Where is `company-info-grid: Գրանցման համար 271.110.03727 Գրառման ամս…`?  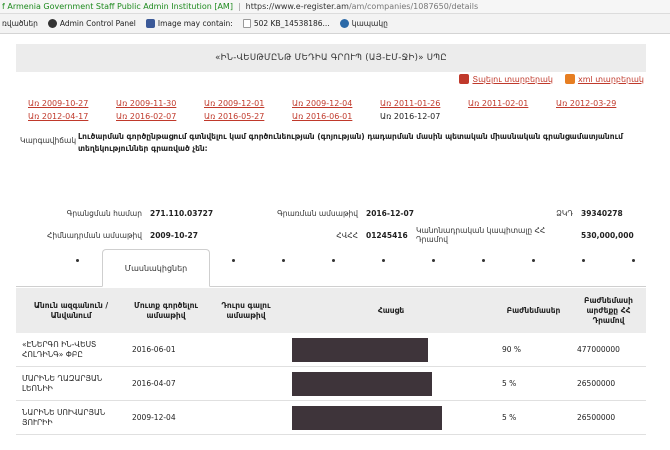 company-info-grid: Գրանցման համար 271.110.03727 Գրառման ամս… is located at coordinates (331, 224).